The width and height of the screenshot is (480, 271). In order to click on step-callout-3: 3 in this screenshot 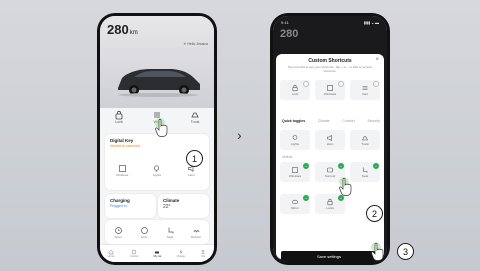, I will do `click(405, 251)`.